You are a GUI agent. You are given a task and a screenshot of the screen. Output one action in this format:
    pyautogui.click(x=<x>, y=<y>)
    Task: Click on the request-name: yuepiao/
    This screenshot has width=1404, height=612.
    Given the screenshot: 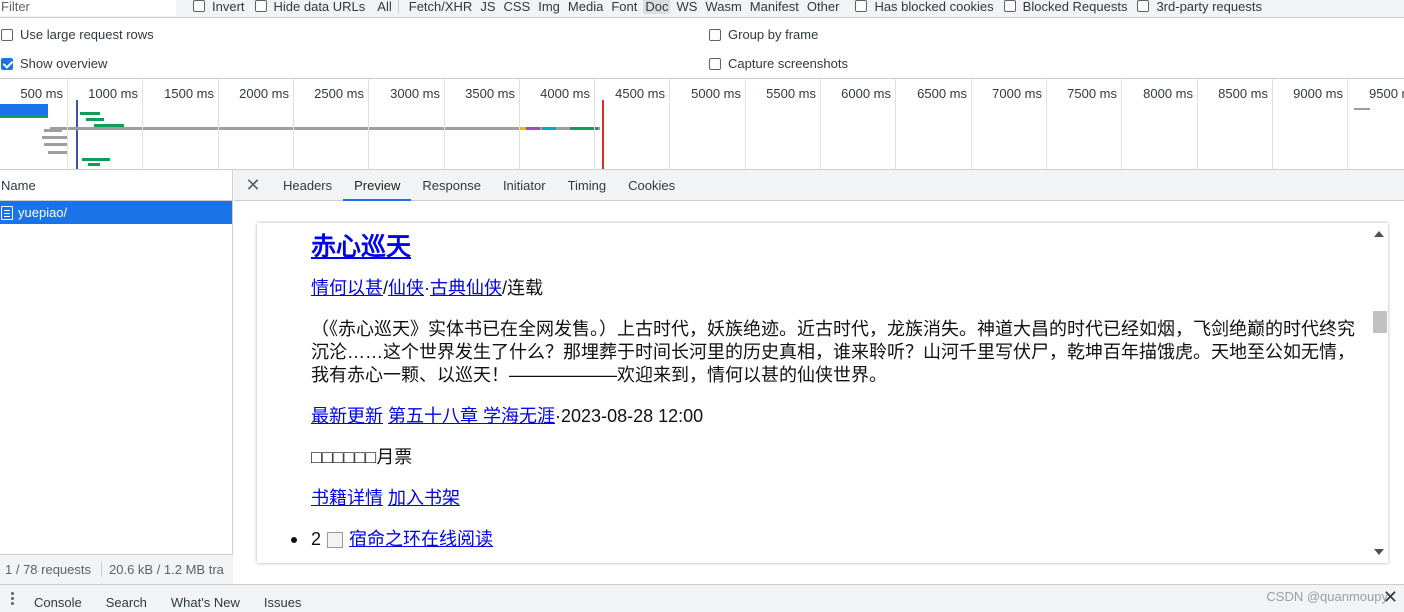 What is the action you would take?
    pyautogui.click(x=43, y=212)
    